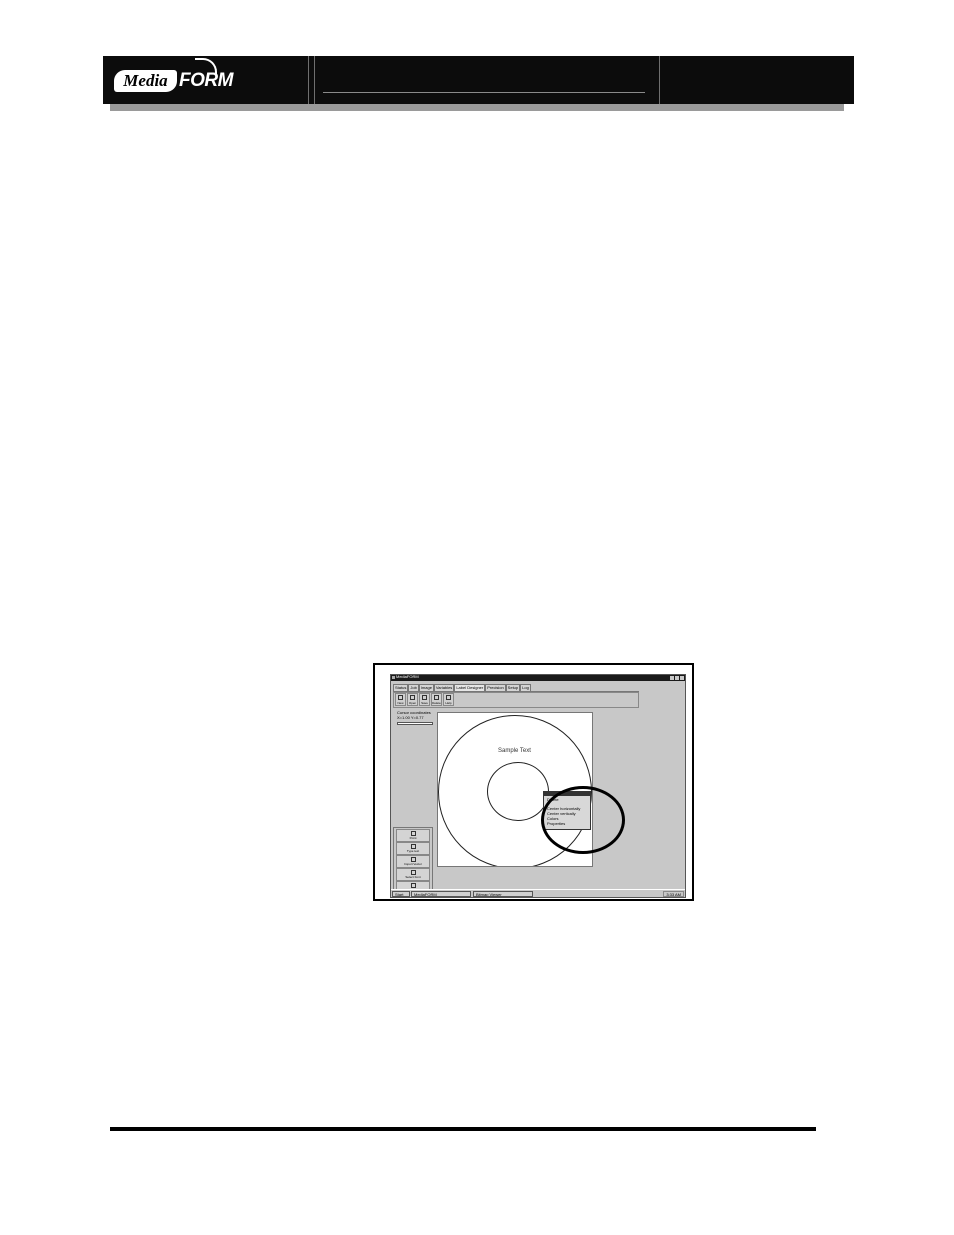 Image resolution: width=954 pixels, height=1235 pixels. What do you see at coordinates (413, 874) in the screenshot?
I see `tool-select-font: Select Font` at bounding box center [413, 874].